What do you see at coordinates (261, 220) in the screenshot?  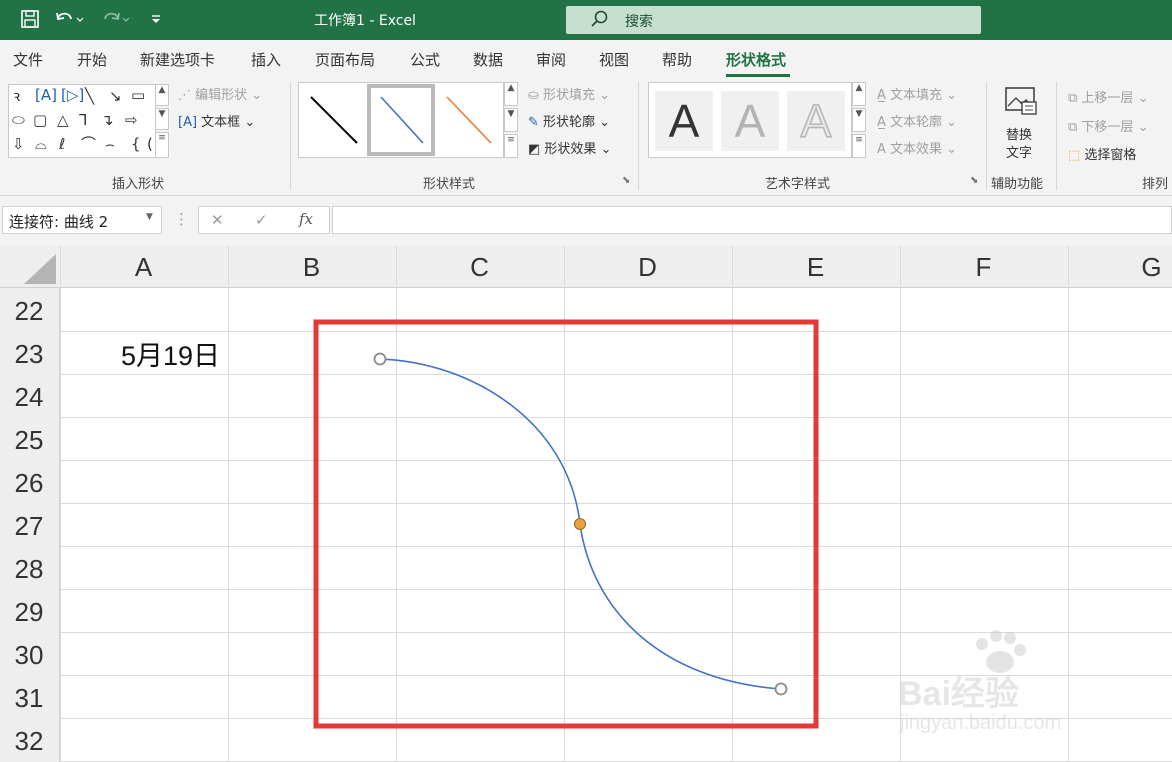 I see `enter-icon: ✓` at bounding box center [261, 220].